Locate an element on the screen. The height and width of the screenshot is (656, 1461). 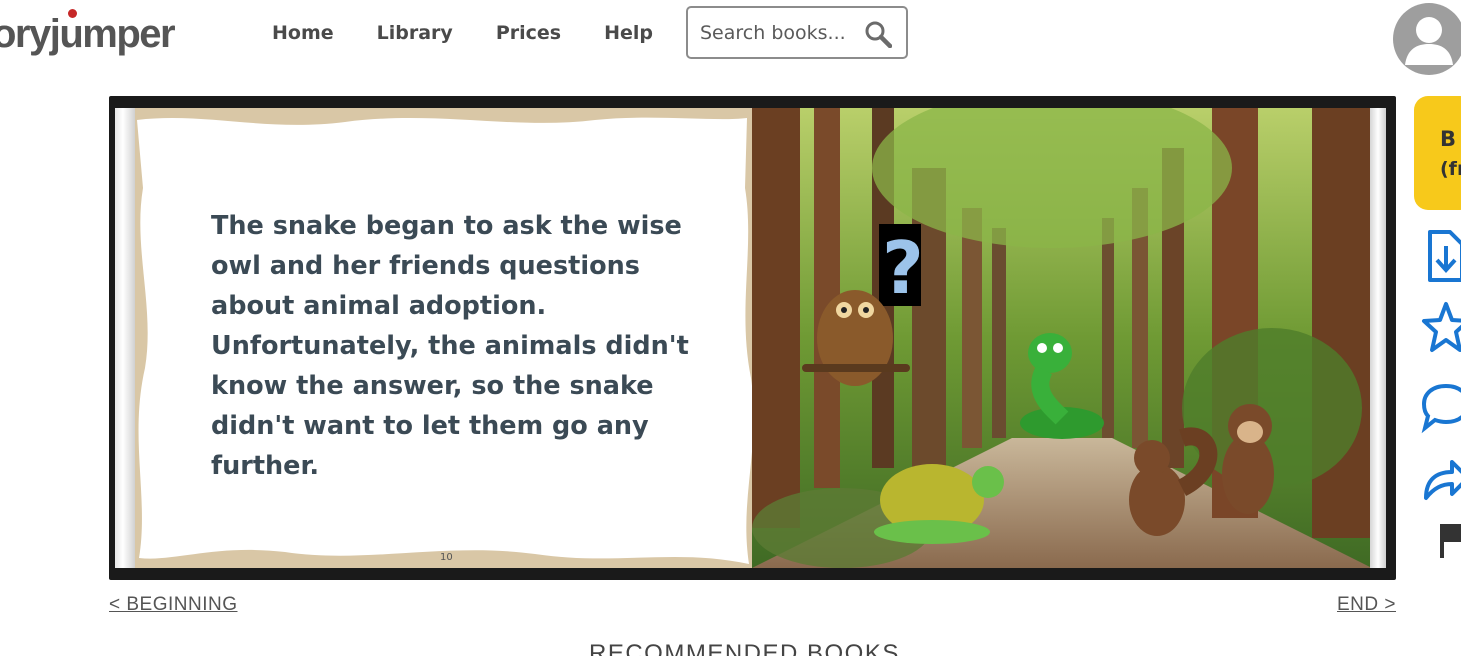
read-button-label: B is located at coordinates (1448, 139).